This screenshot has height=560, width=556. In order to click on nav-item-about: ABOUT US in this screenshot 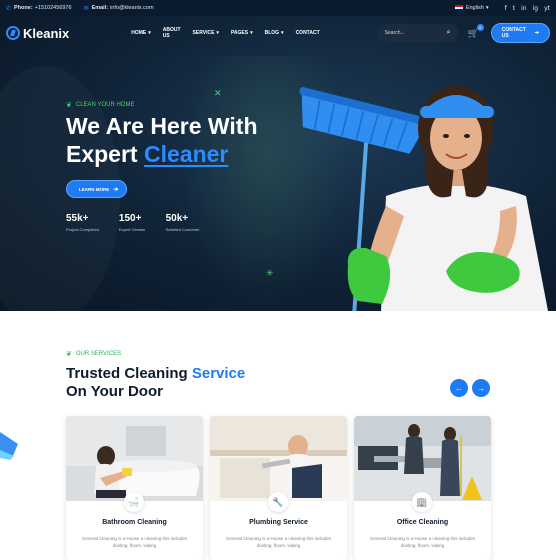, I will do `click(172, 33)`.